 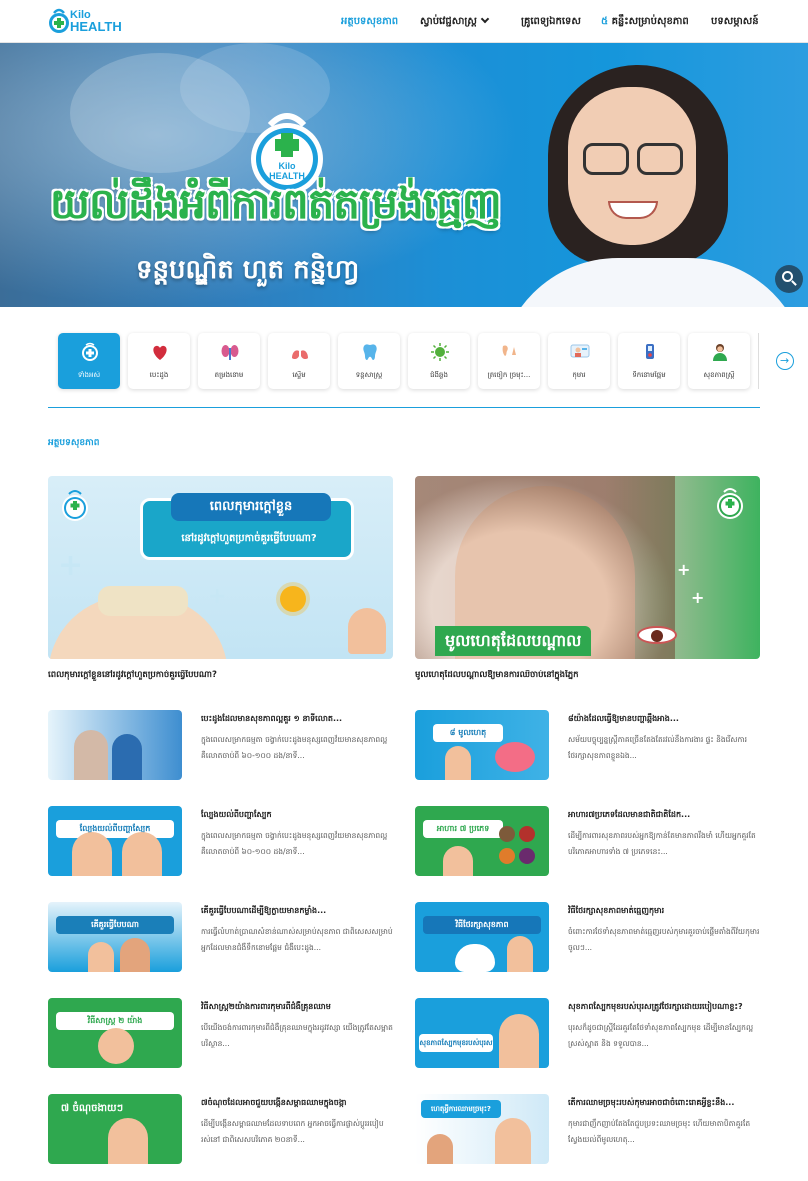 What do you see at coordinates (653, 282) in the screenshot?
I see `doctor-coat` at bounding box center [653, 282].